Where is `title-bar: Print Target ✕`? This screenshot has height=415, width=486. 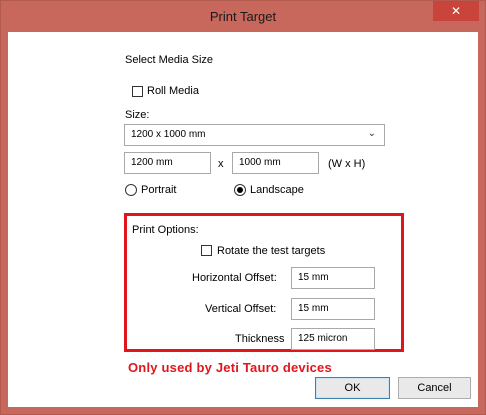
title-bar: Print Target ✕ is located at coordinates (243, 16).